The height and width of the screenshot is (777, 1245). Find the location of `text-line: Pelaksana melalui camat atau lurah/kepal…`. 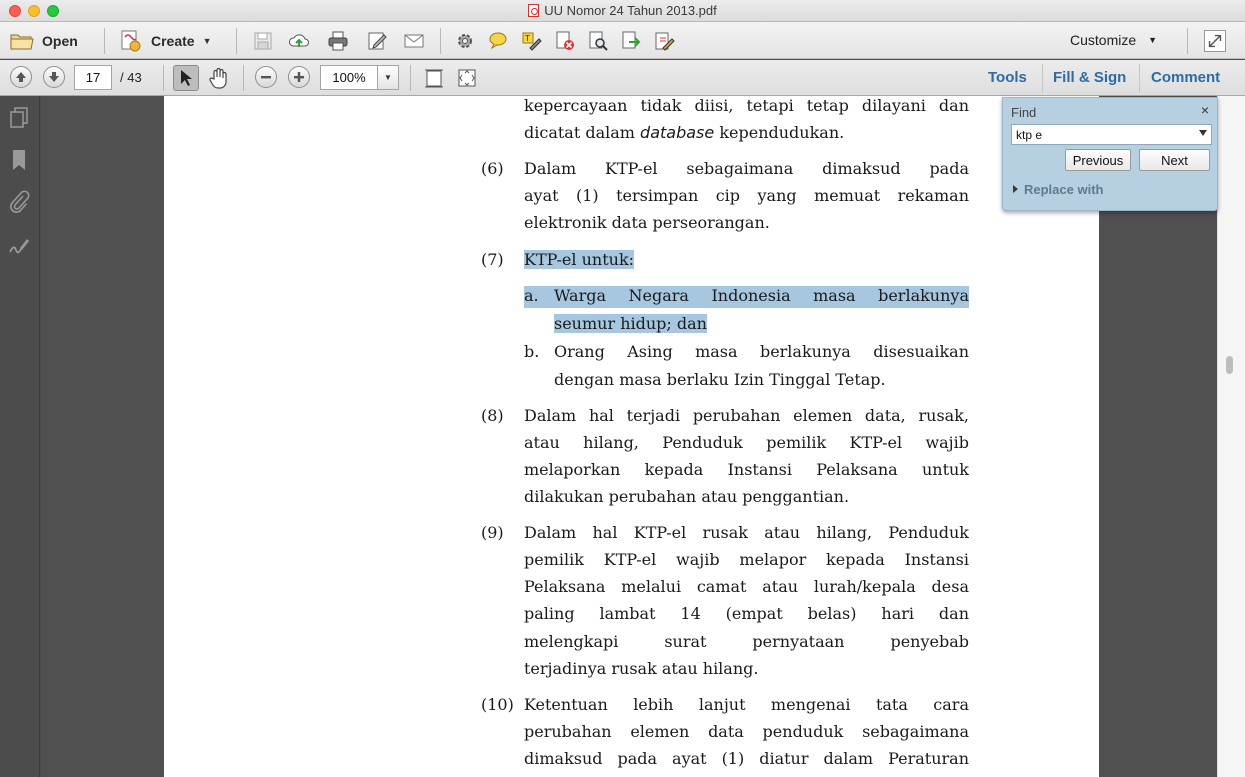

text-line: Pelaksana melalui camat atau lurah/kepal… is located at coordinates (746, 586).